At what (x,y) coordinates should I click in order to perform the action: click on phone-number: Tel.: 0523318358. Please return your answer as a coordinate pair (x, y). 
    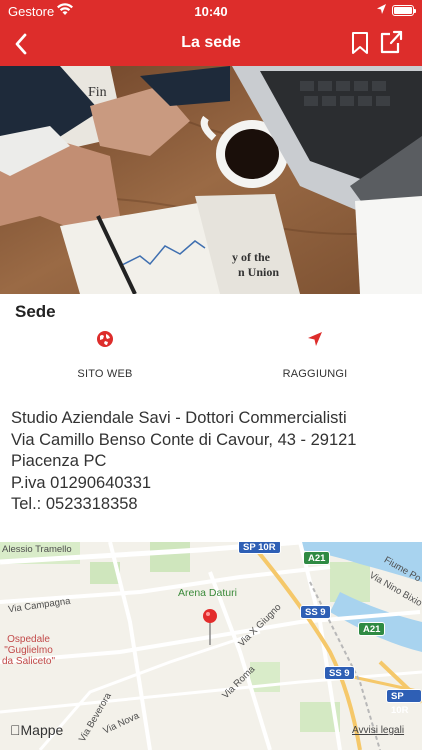
    Looking at the image, I should click on (184, 505).